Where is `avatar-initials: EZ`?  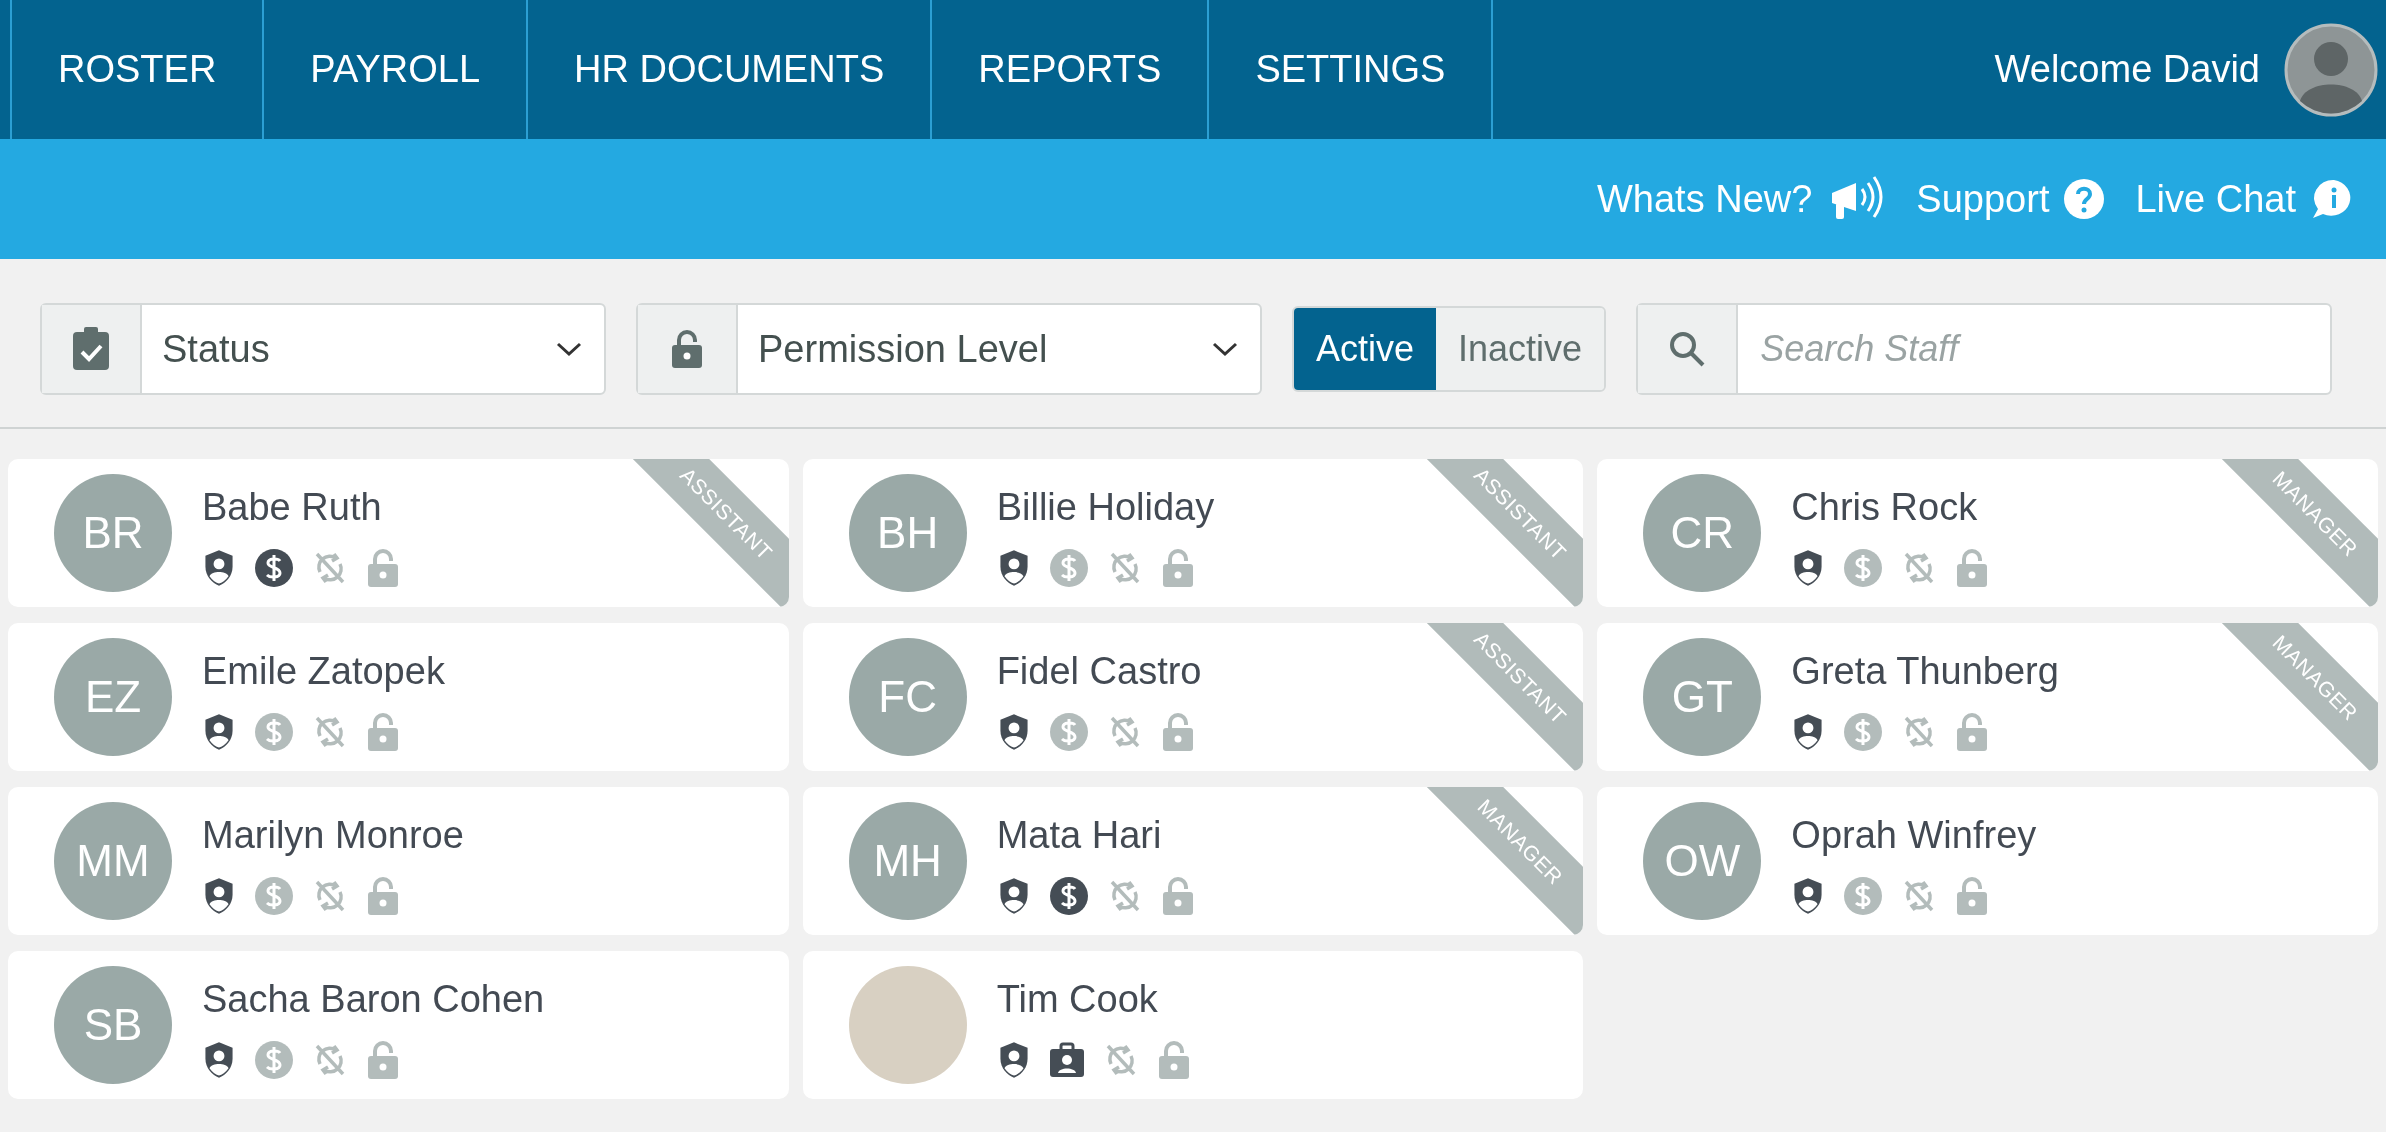
avatar-initials: EZ is located at coordinates (113, 697).